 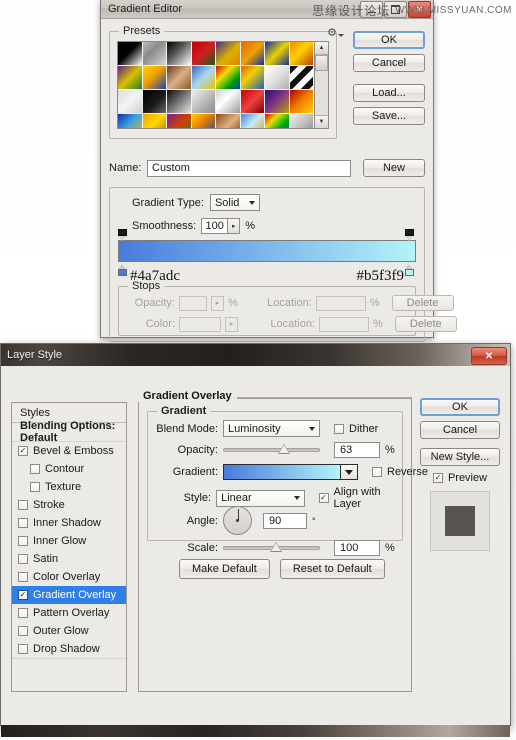 I want to click on style-list-item-blending-options-default: Blending Options: Default, so click(x=69, y=432).